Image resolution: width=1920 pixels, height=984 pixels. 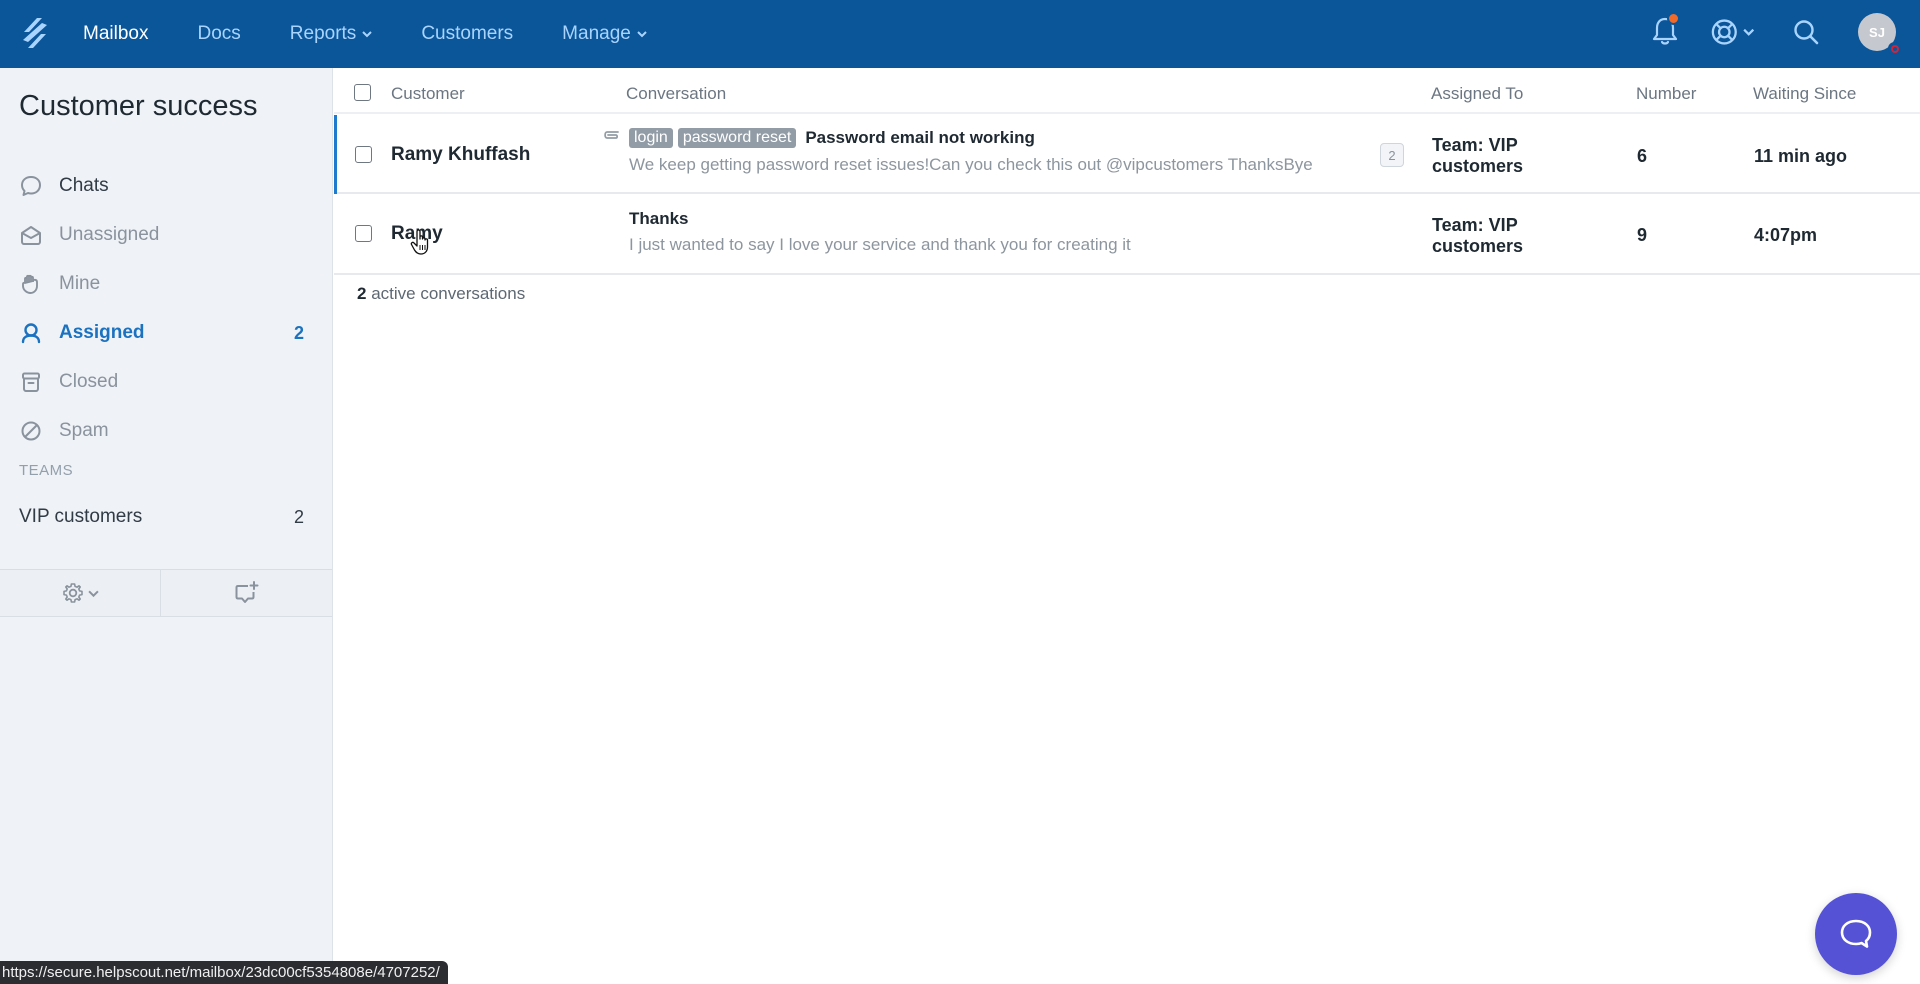 I want to click on new-conversation-button, so click(x=246, y=593).